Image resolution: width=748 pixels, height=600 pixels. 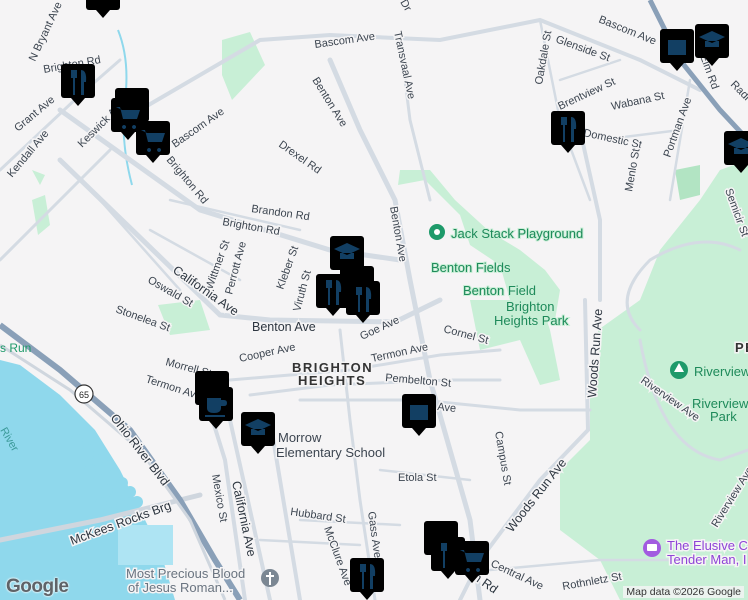 I want to click on street-label: Kendall Ave, so click(x=28, y=154).